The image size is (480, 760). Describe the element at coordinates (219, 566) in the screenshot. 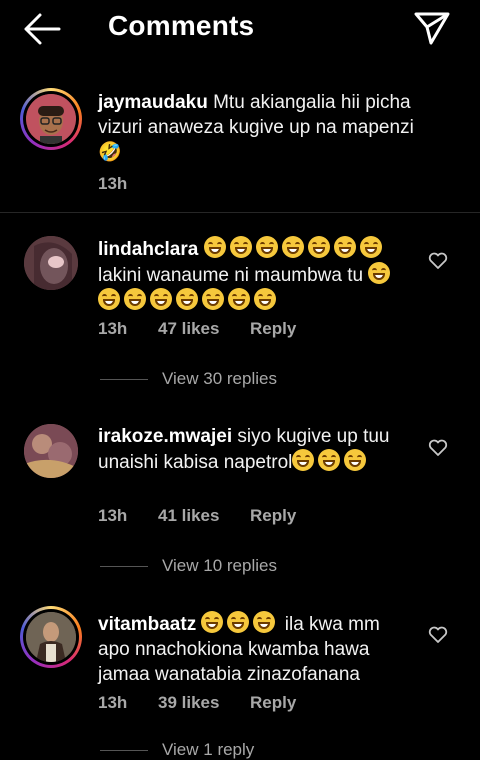

I see `view-replies-label: View 10 replies` at that location.